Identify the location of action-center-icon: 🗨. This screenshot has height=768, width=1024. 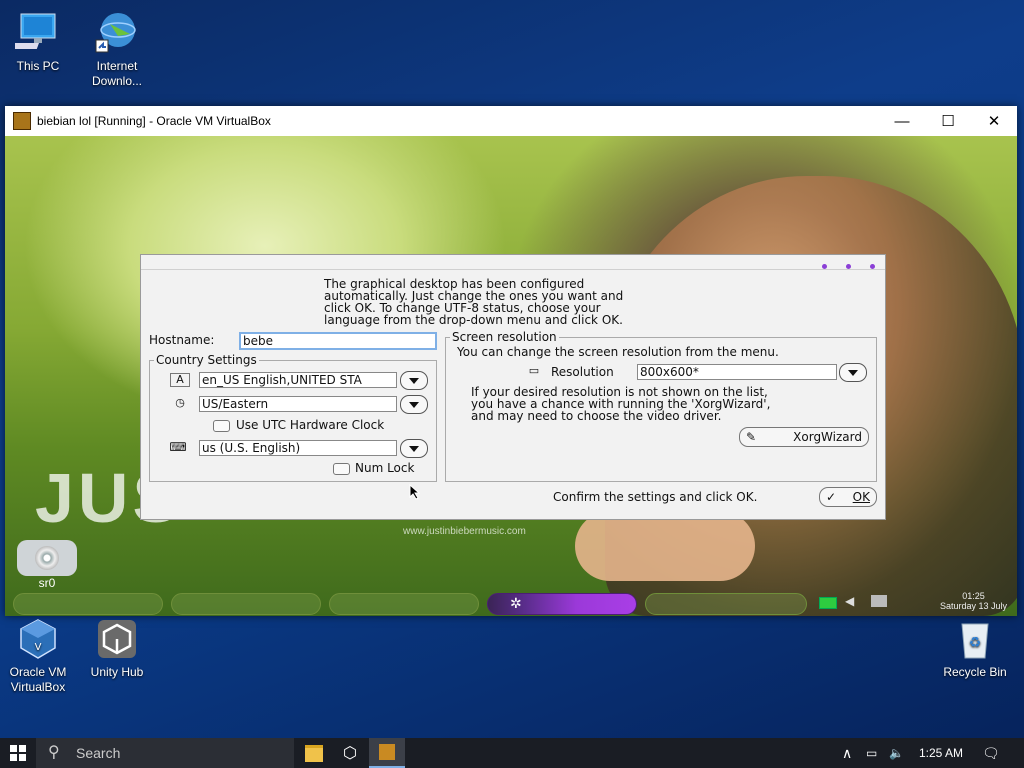
(991, 753).